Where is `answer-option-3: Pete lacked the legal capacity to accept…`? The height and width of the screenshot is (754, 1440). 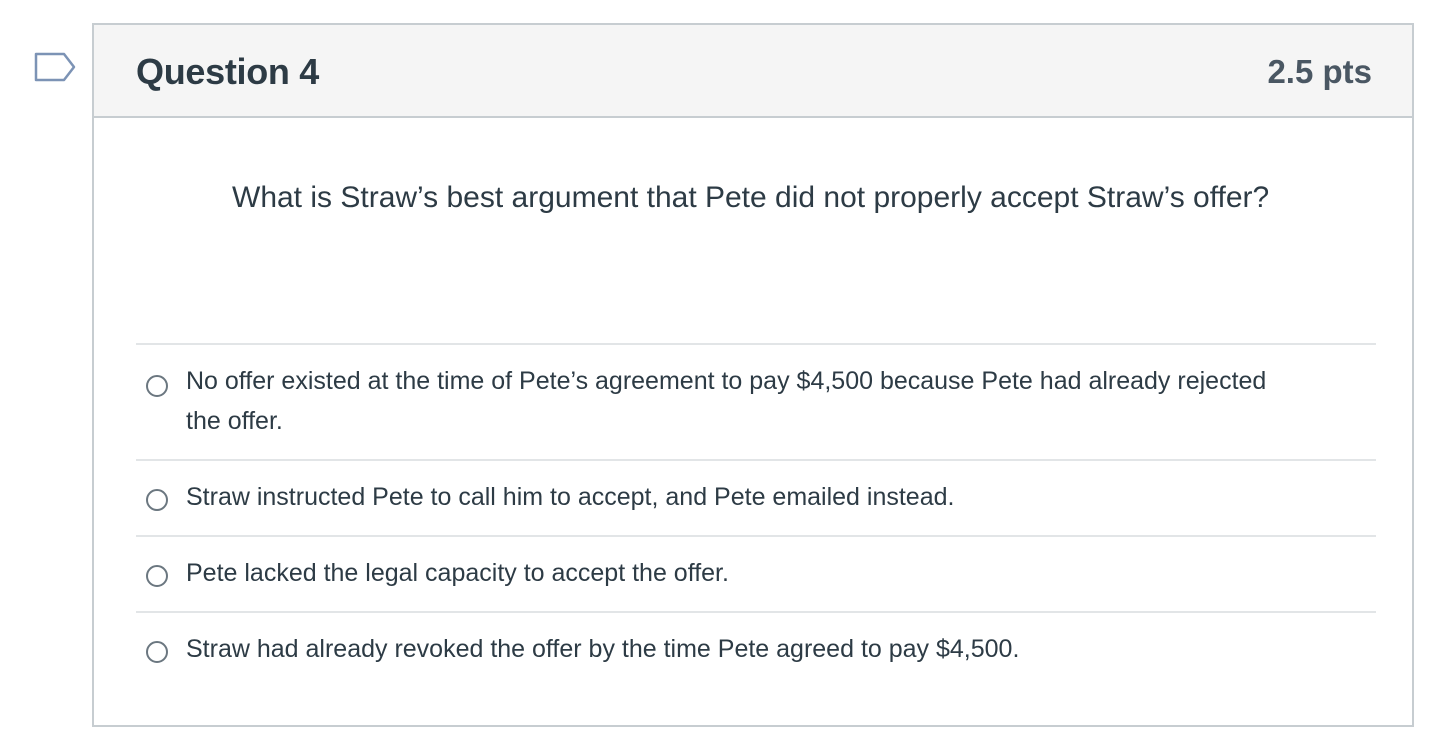
answer-option-3: Pete lacked the legal capacity to accept… is located at coordinates (756, 573).